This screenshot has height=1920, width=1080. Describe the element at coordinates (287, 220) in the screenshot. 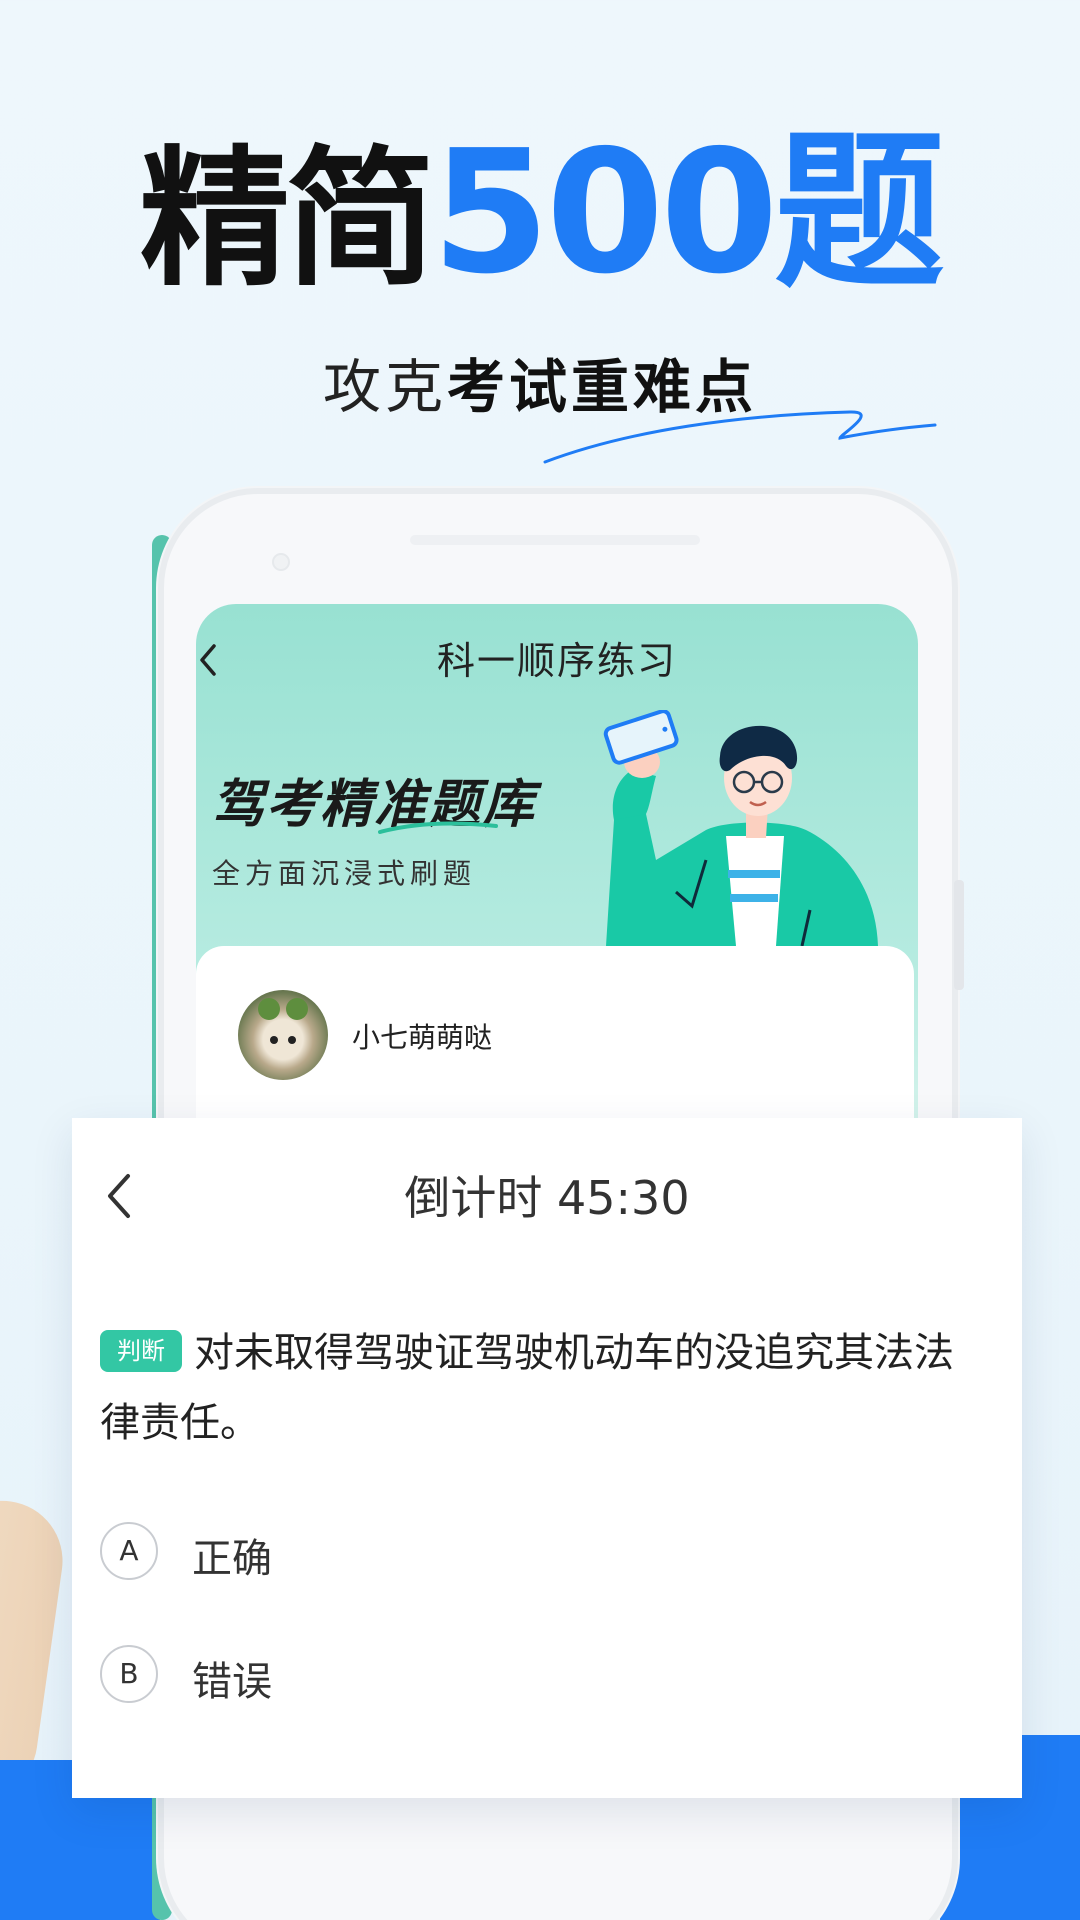

I see `hero-title-black: 精简` at that location.